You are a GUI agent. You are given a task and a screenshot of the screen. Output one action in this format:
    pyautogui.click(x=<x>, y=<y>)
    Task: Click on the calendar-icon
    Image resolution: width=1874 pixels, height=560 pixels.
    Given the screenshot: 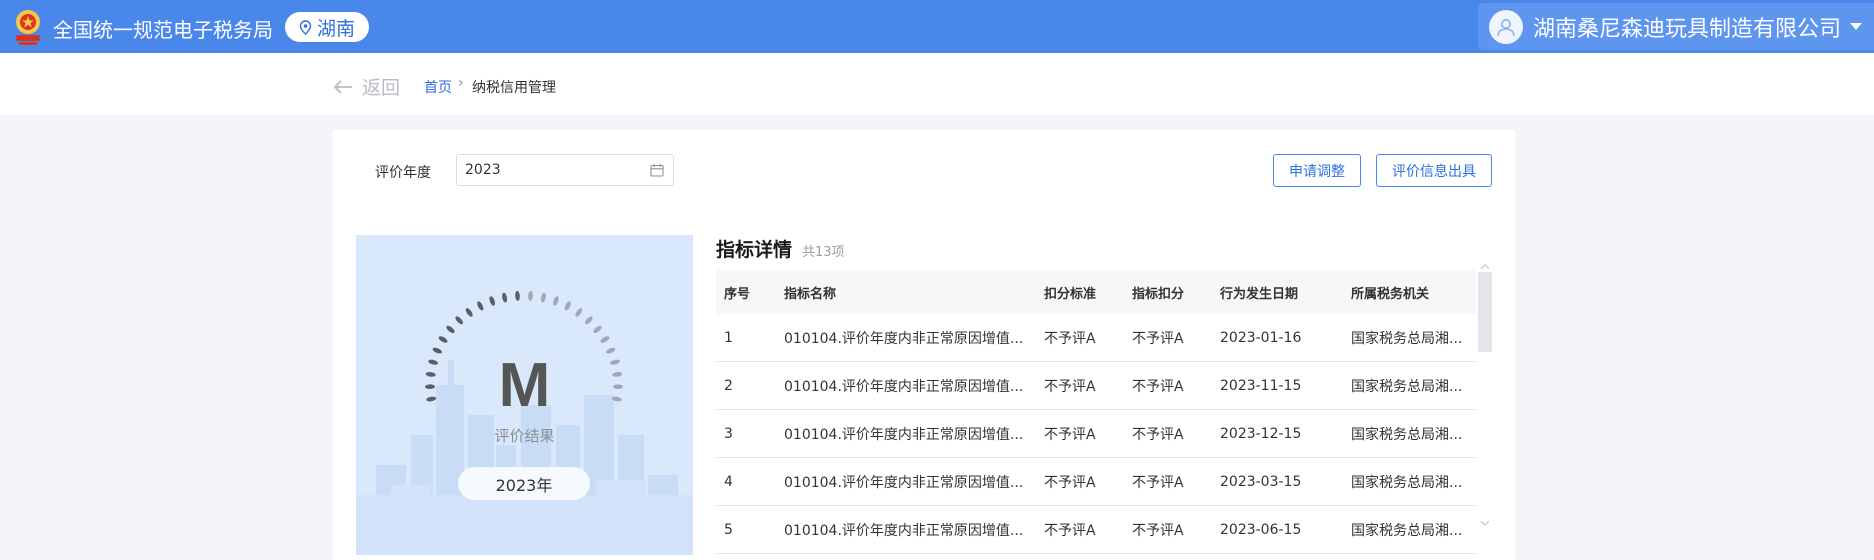 What is the action you would take?
    pyautogui.click(x=657, y=170)
    